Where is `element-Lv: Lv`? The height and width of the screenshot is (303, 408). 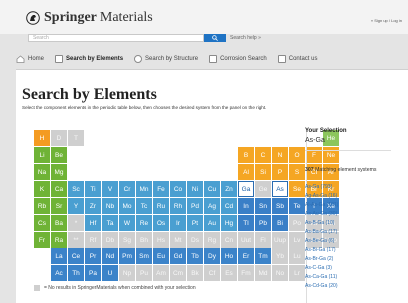 element-Lv: Lv is located at coordinates (297, 240).